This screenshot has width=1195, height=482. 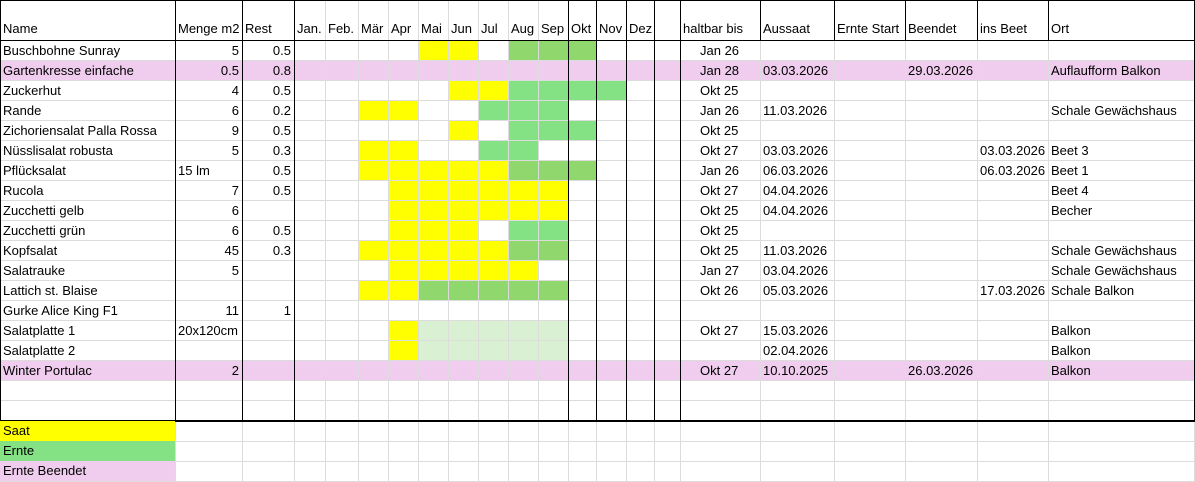 I want to click on cell-menge: 6, so click(x=208, y=231).